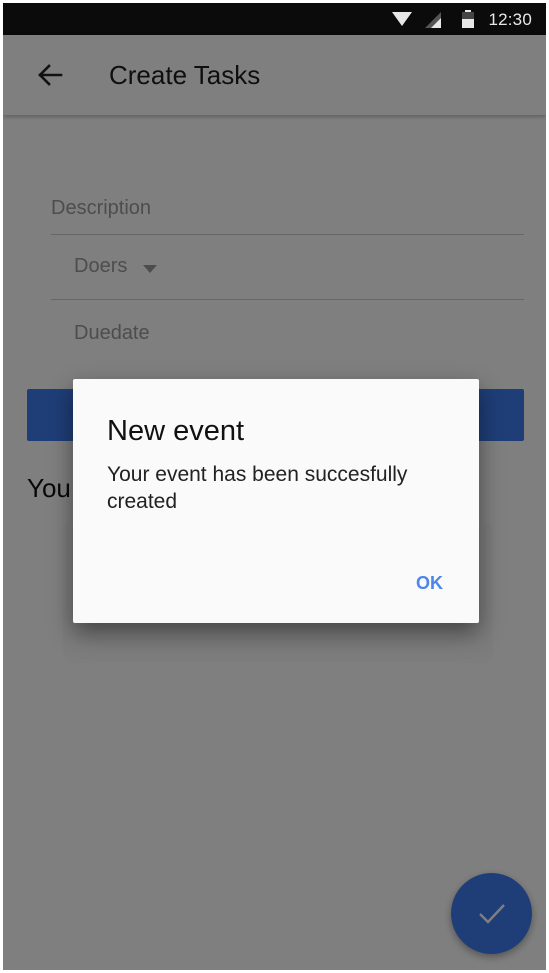 Image resolution: width=549 pixels, height=973 pixels. I want to click on status-time: 12:30, so click(510, 19).